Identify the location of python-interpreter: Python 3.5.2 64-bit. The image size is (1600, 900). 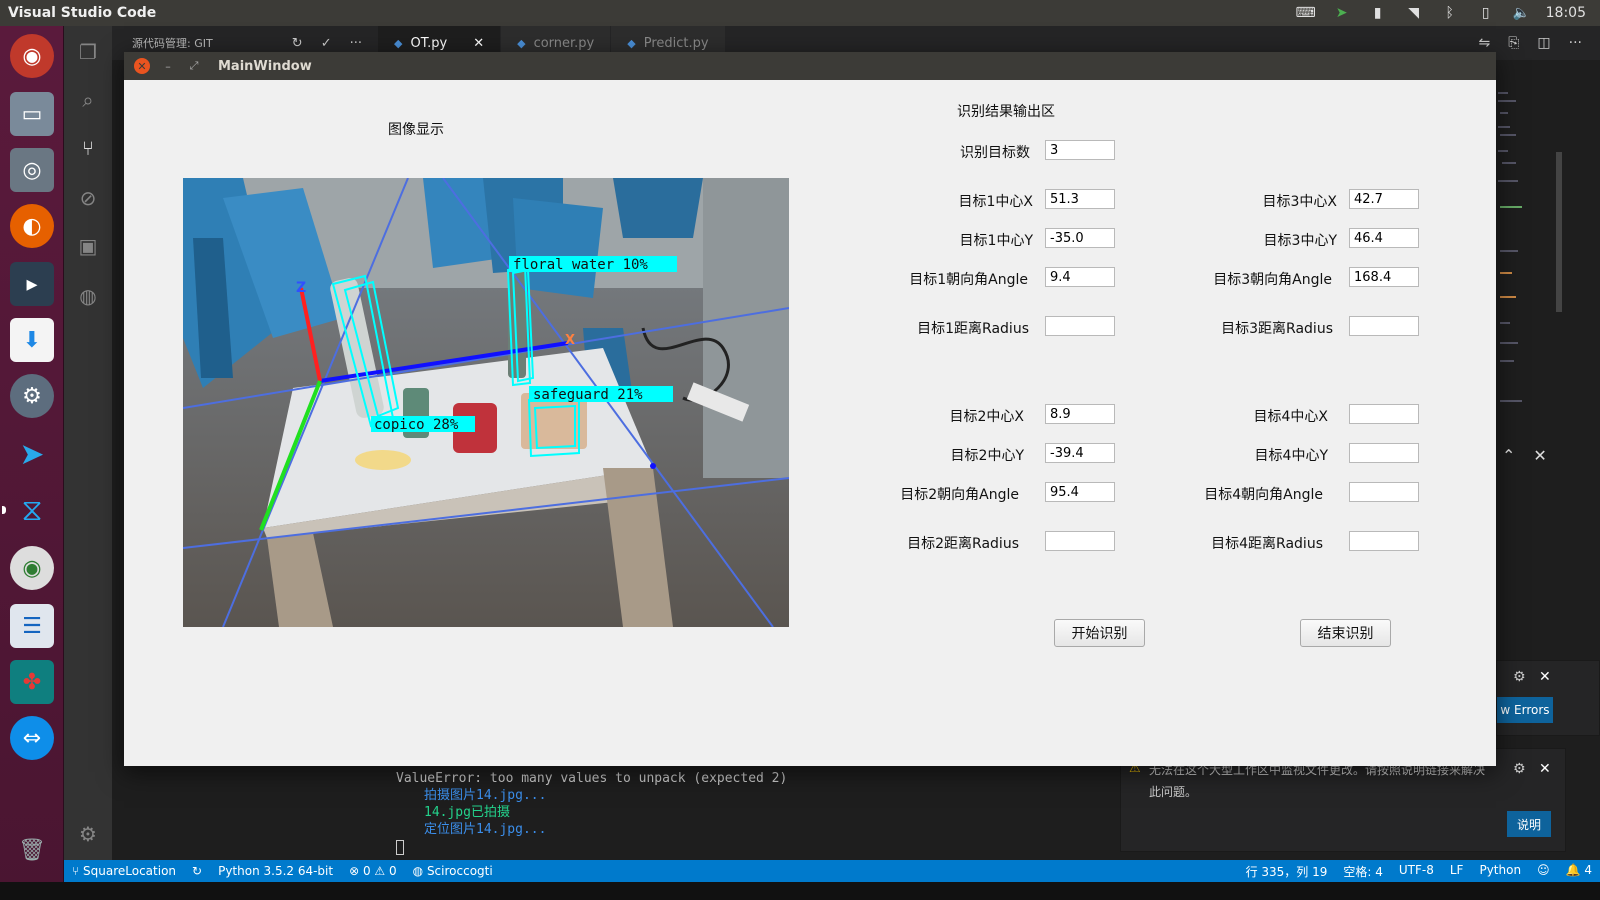
(275, 871).